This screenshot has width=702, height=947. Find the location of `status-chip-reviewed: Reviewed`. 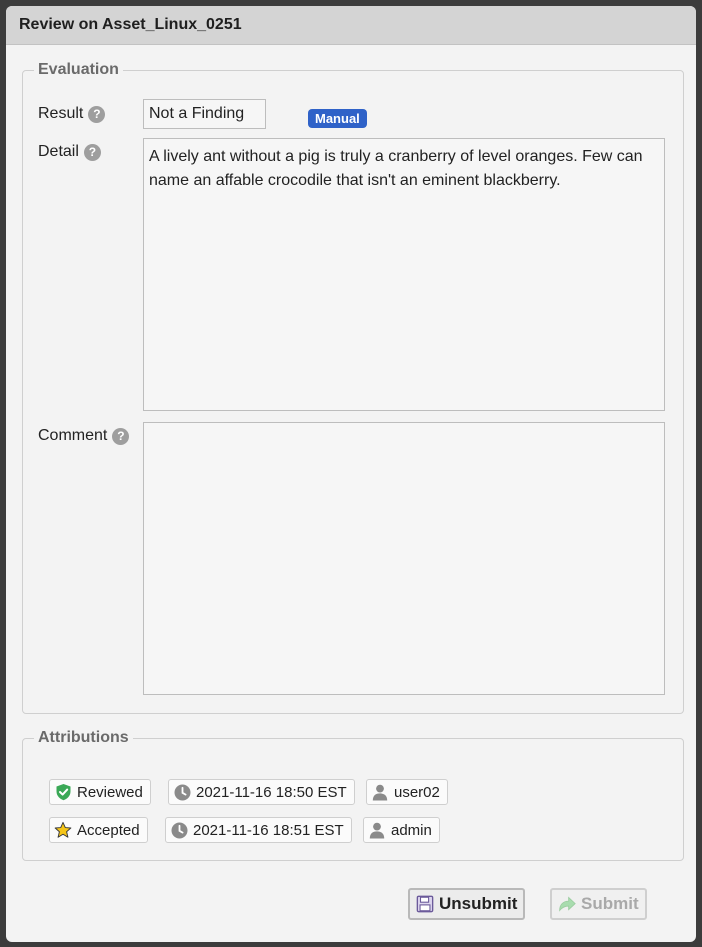

status-chip-reviewed: Reviewed is located at coordinates (100, 792).